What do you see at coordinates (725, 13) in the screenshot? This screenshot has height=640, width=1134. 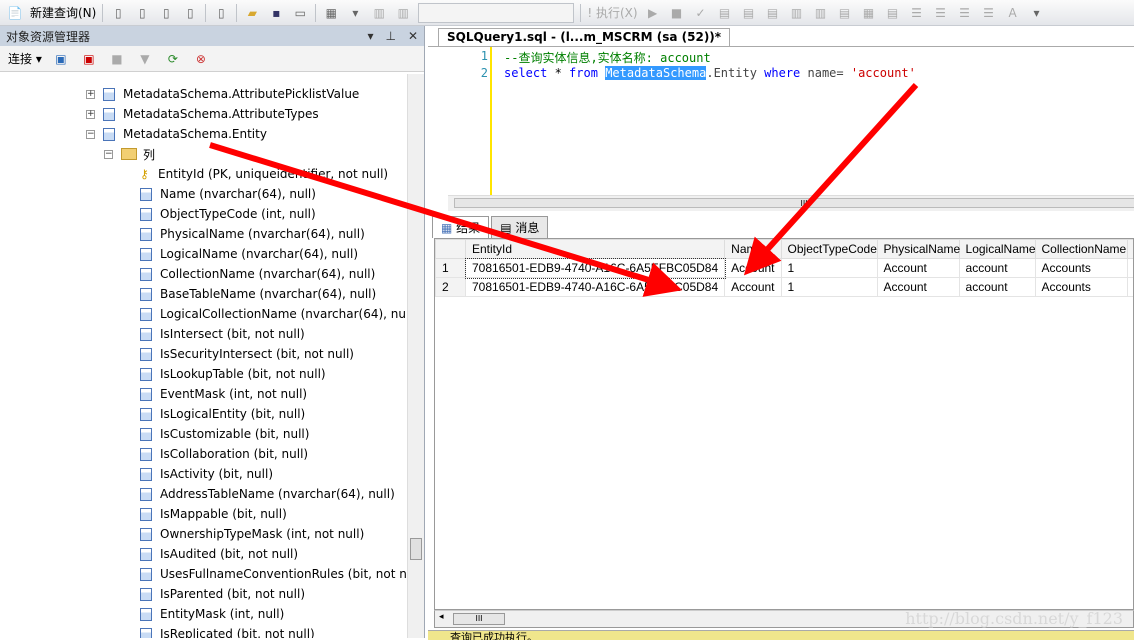 I see `query-design-icon: ▤` at bounding box center [725, 13].